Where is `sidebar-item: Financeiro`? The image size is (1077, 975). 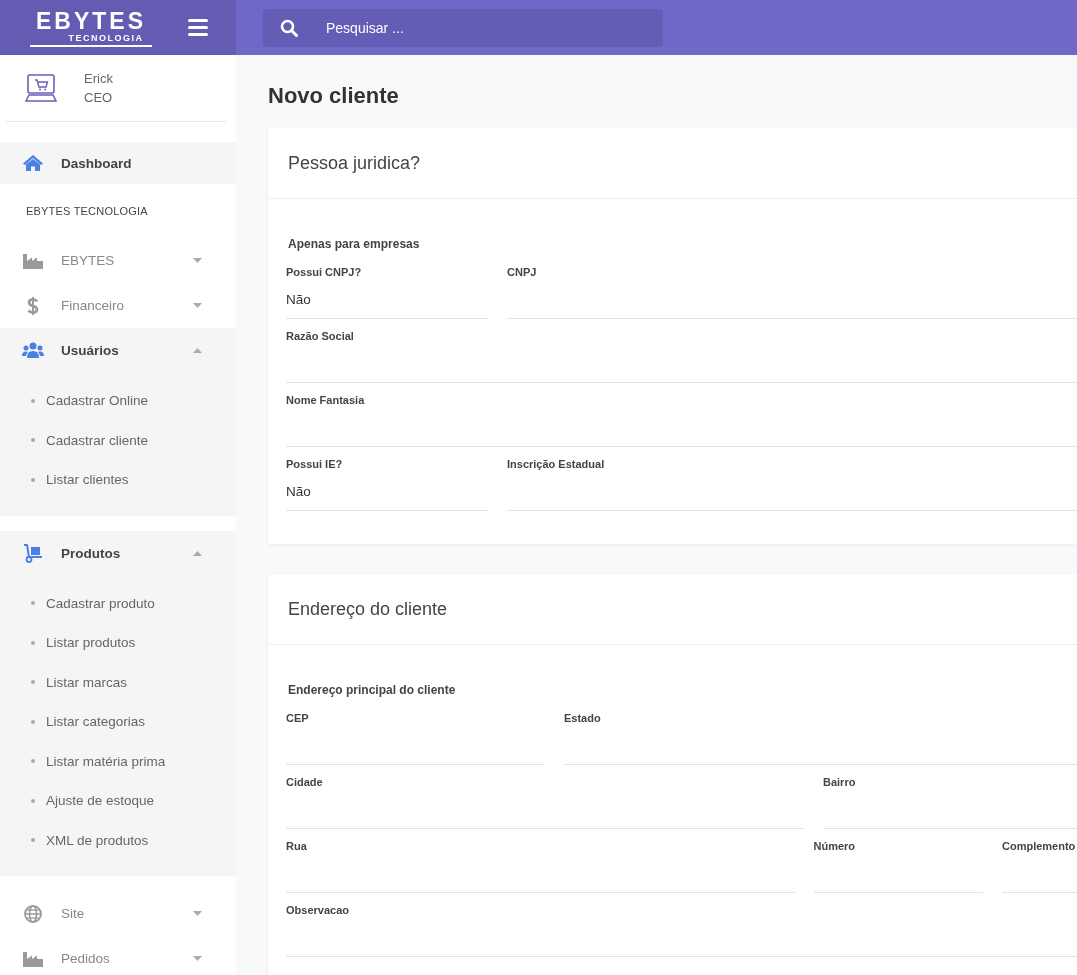 sidebar-item: Financeiro is located at coordinates (118, 305).